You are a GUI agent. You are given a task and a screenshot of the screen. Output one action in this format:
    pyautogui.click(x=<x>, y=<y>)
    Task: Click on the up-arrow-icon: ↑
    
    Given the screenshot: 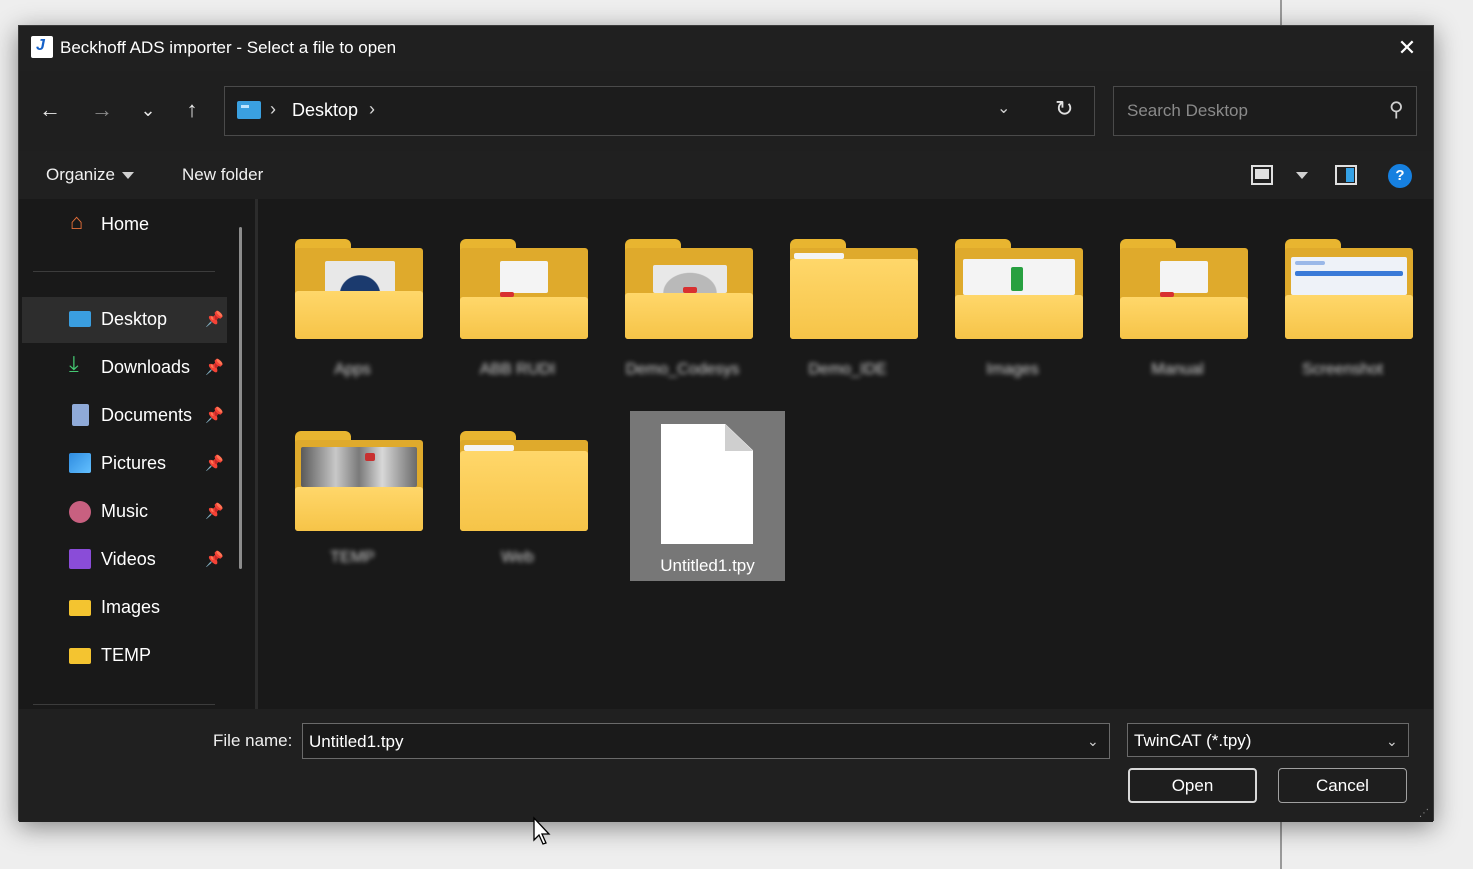 What is the action you would take?
    pyautogui.click(x=192, y=110)
    